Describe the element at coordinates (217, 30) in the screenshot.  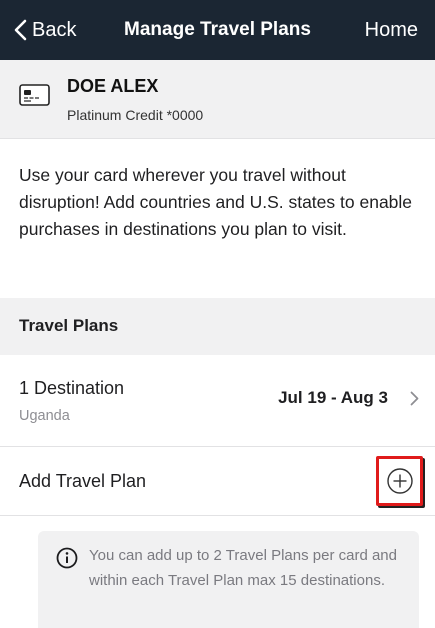
I see `nav-bar: Back Manage Travel Plans Home` at that location.